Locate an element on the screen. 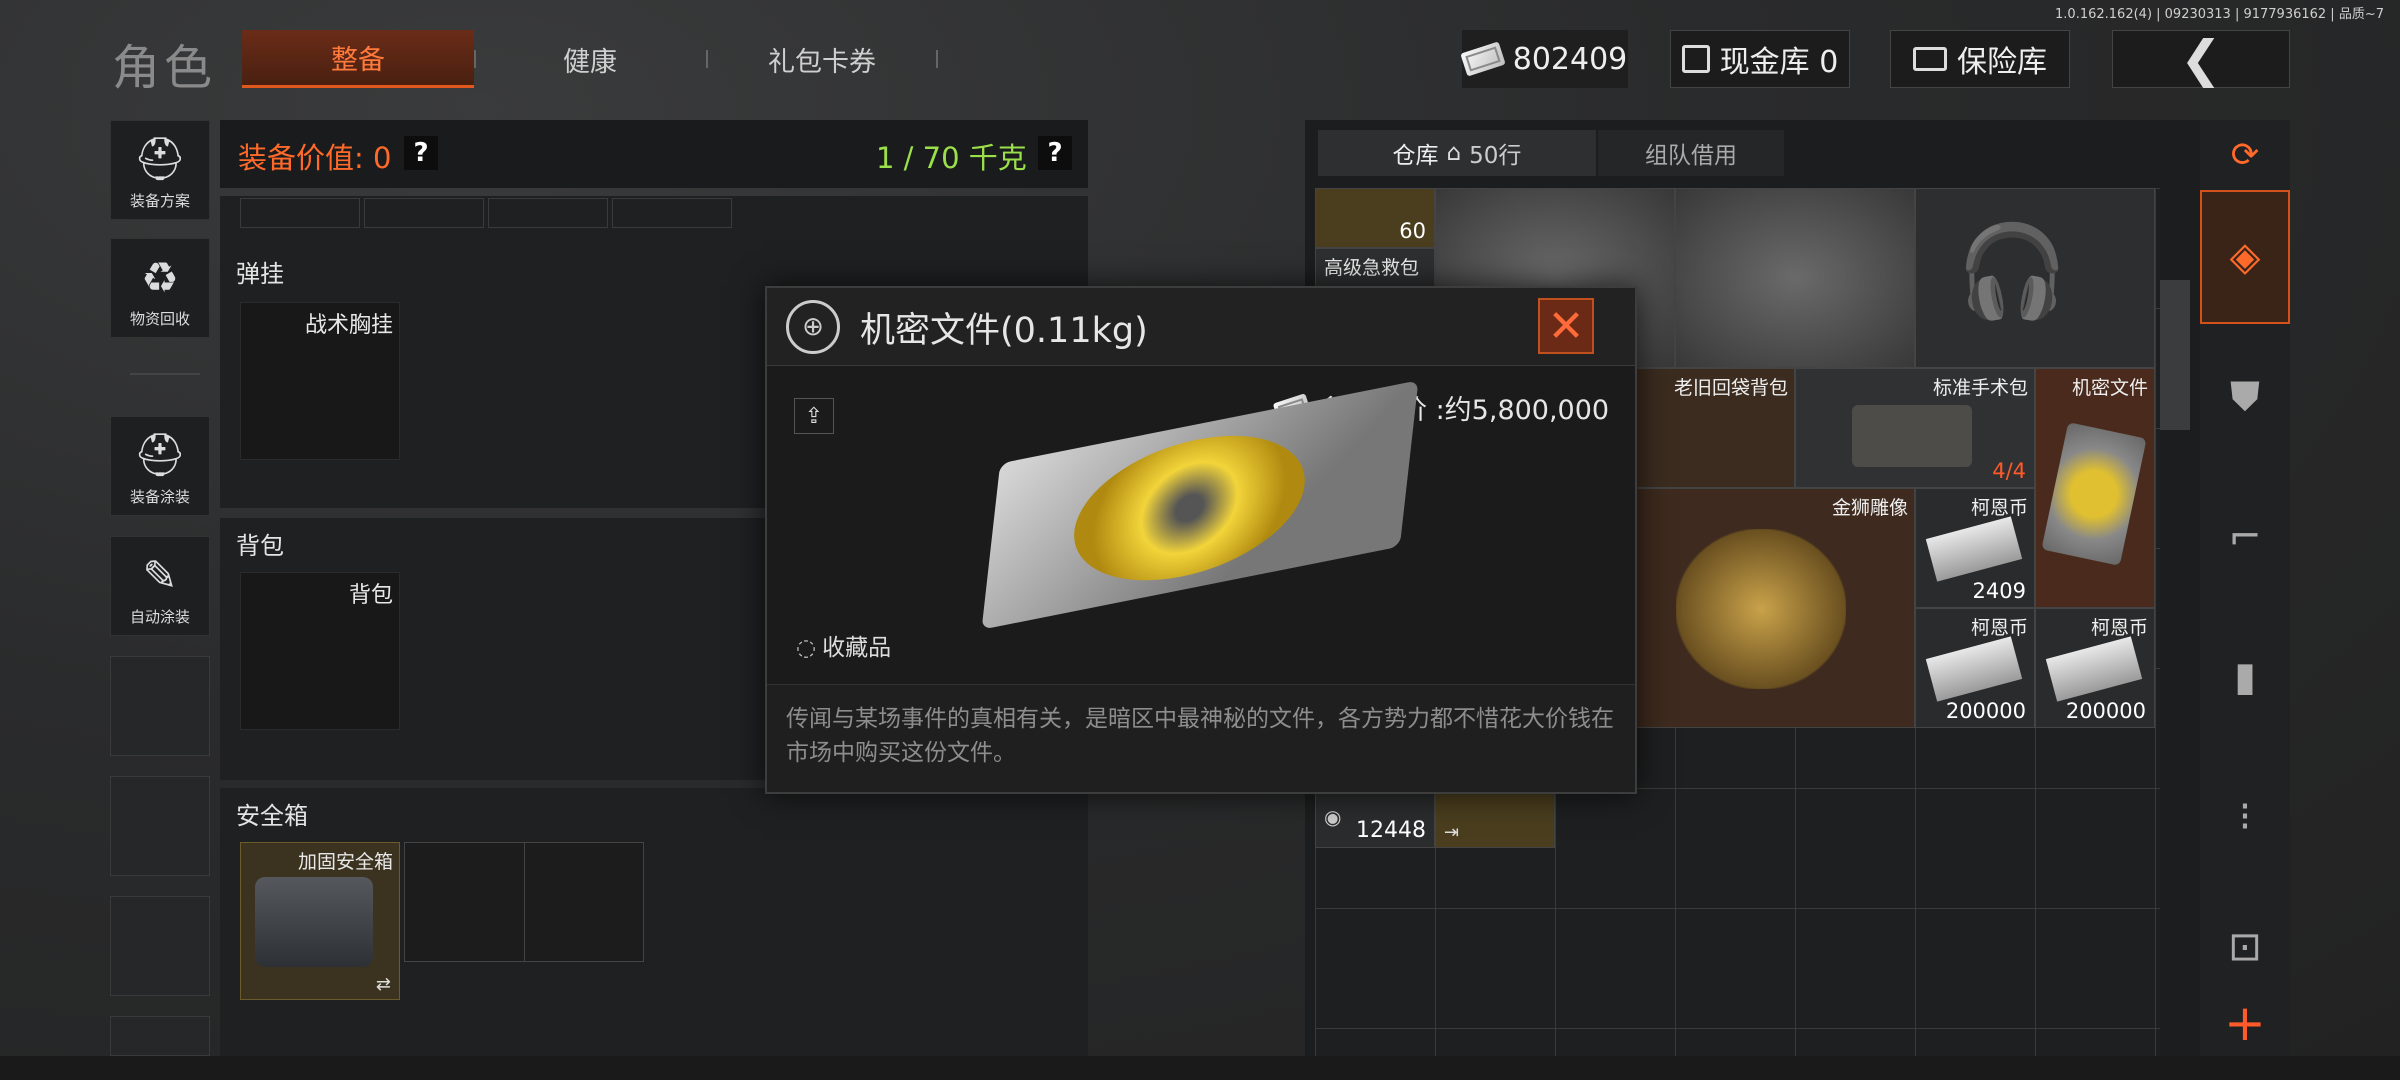 This screenshot has height=1080, width=2400. first-aid-count: 60 is located at coordinates (1412, 231).